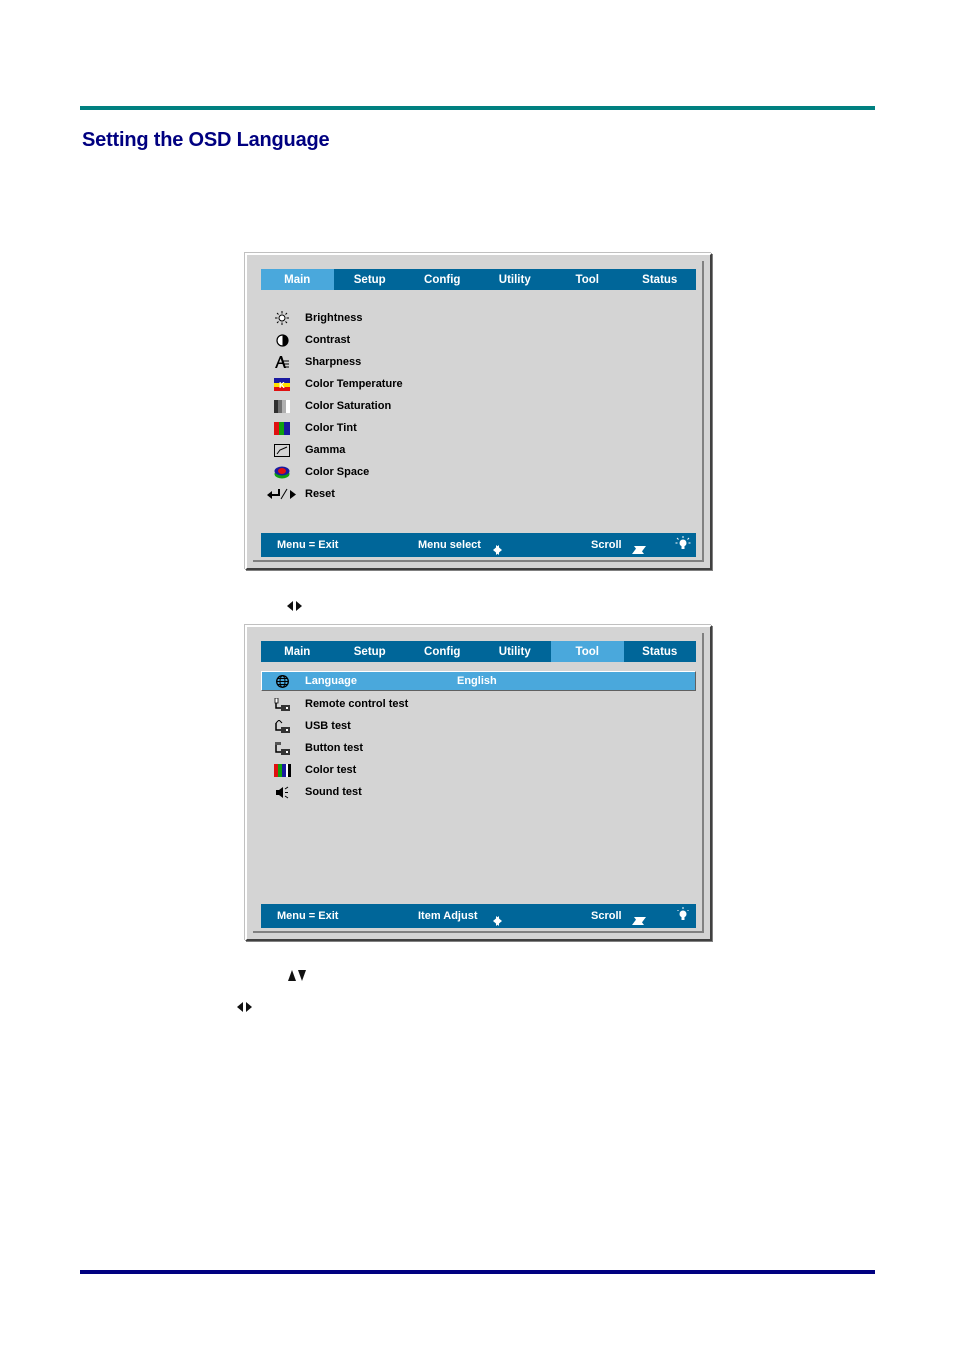 This screenshot has height=1350, width=954. What do you see at coordinates (478, 340) in the screenshot?
I see `menu-item-contrast: Contrast` at bounding box center [478, 340].